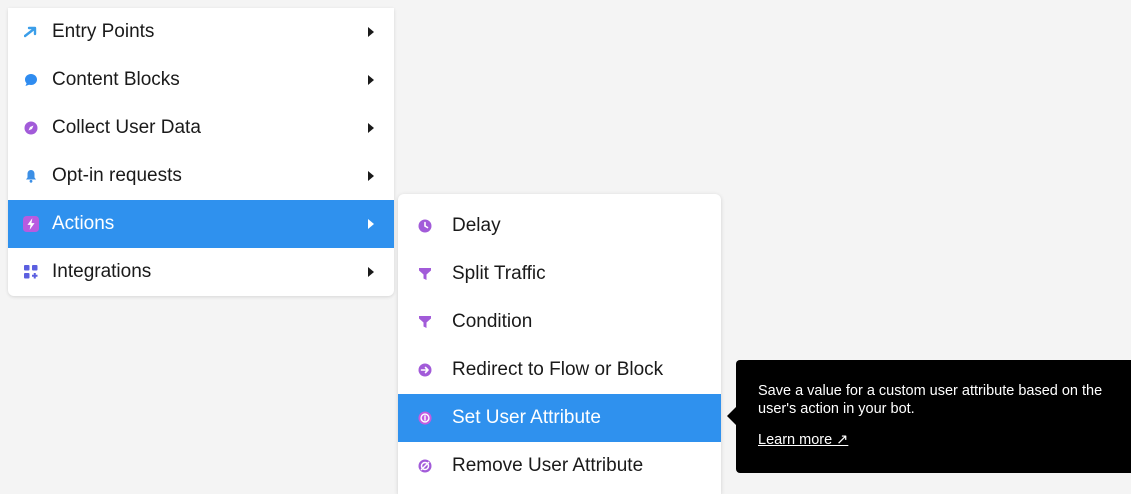  What do you see at coordinates (526, 417) in the screenshot?
I see `submenu-item-label: Set User Attribute` at bounding box center [526, 417].